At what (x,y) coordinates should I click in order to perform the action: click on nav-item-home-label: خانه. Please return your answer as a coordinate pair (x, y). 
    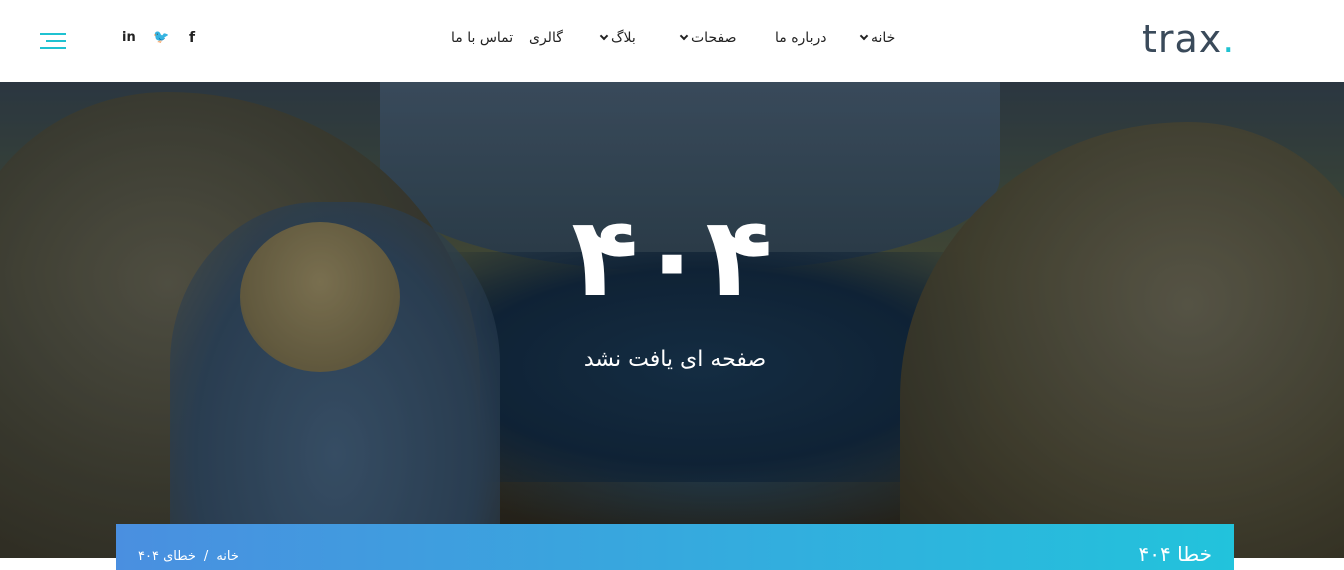
    Looking at the image, I should click on (883, 38).